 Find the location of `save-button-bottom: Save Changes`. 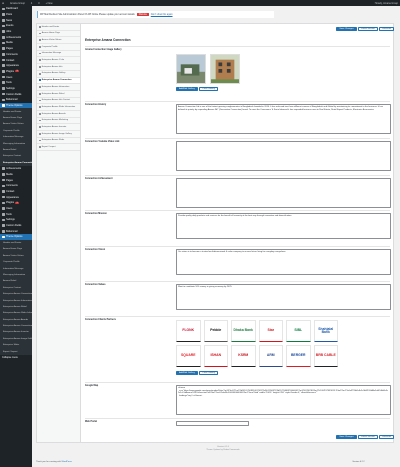

save-button-bottom: Save Changes is located at coordinates (346, 437).